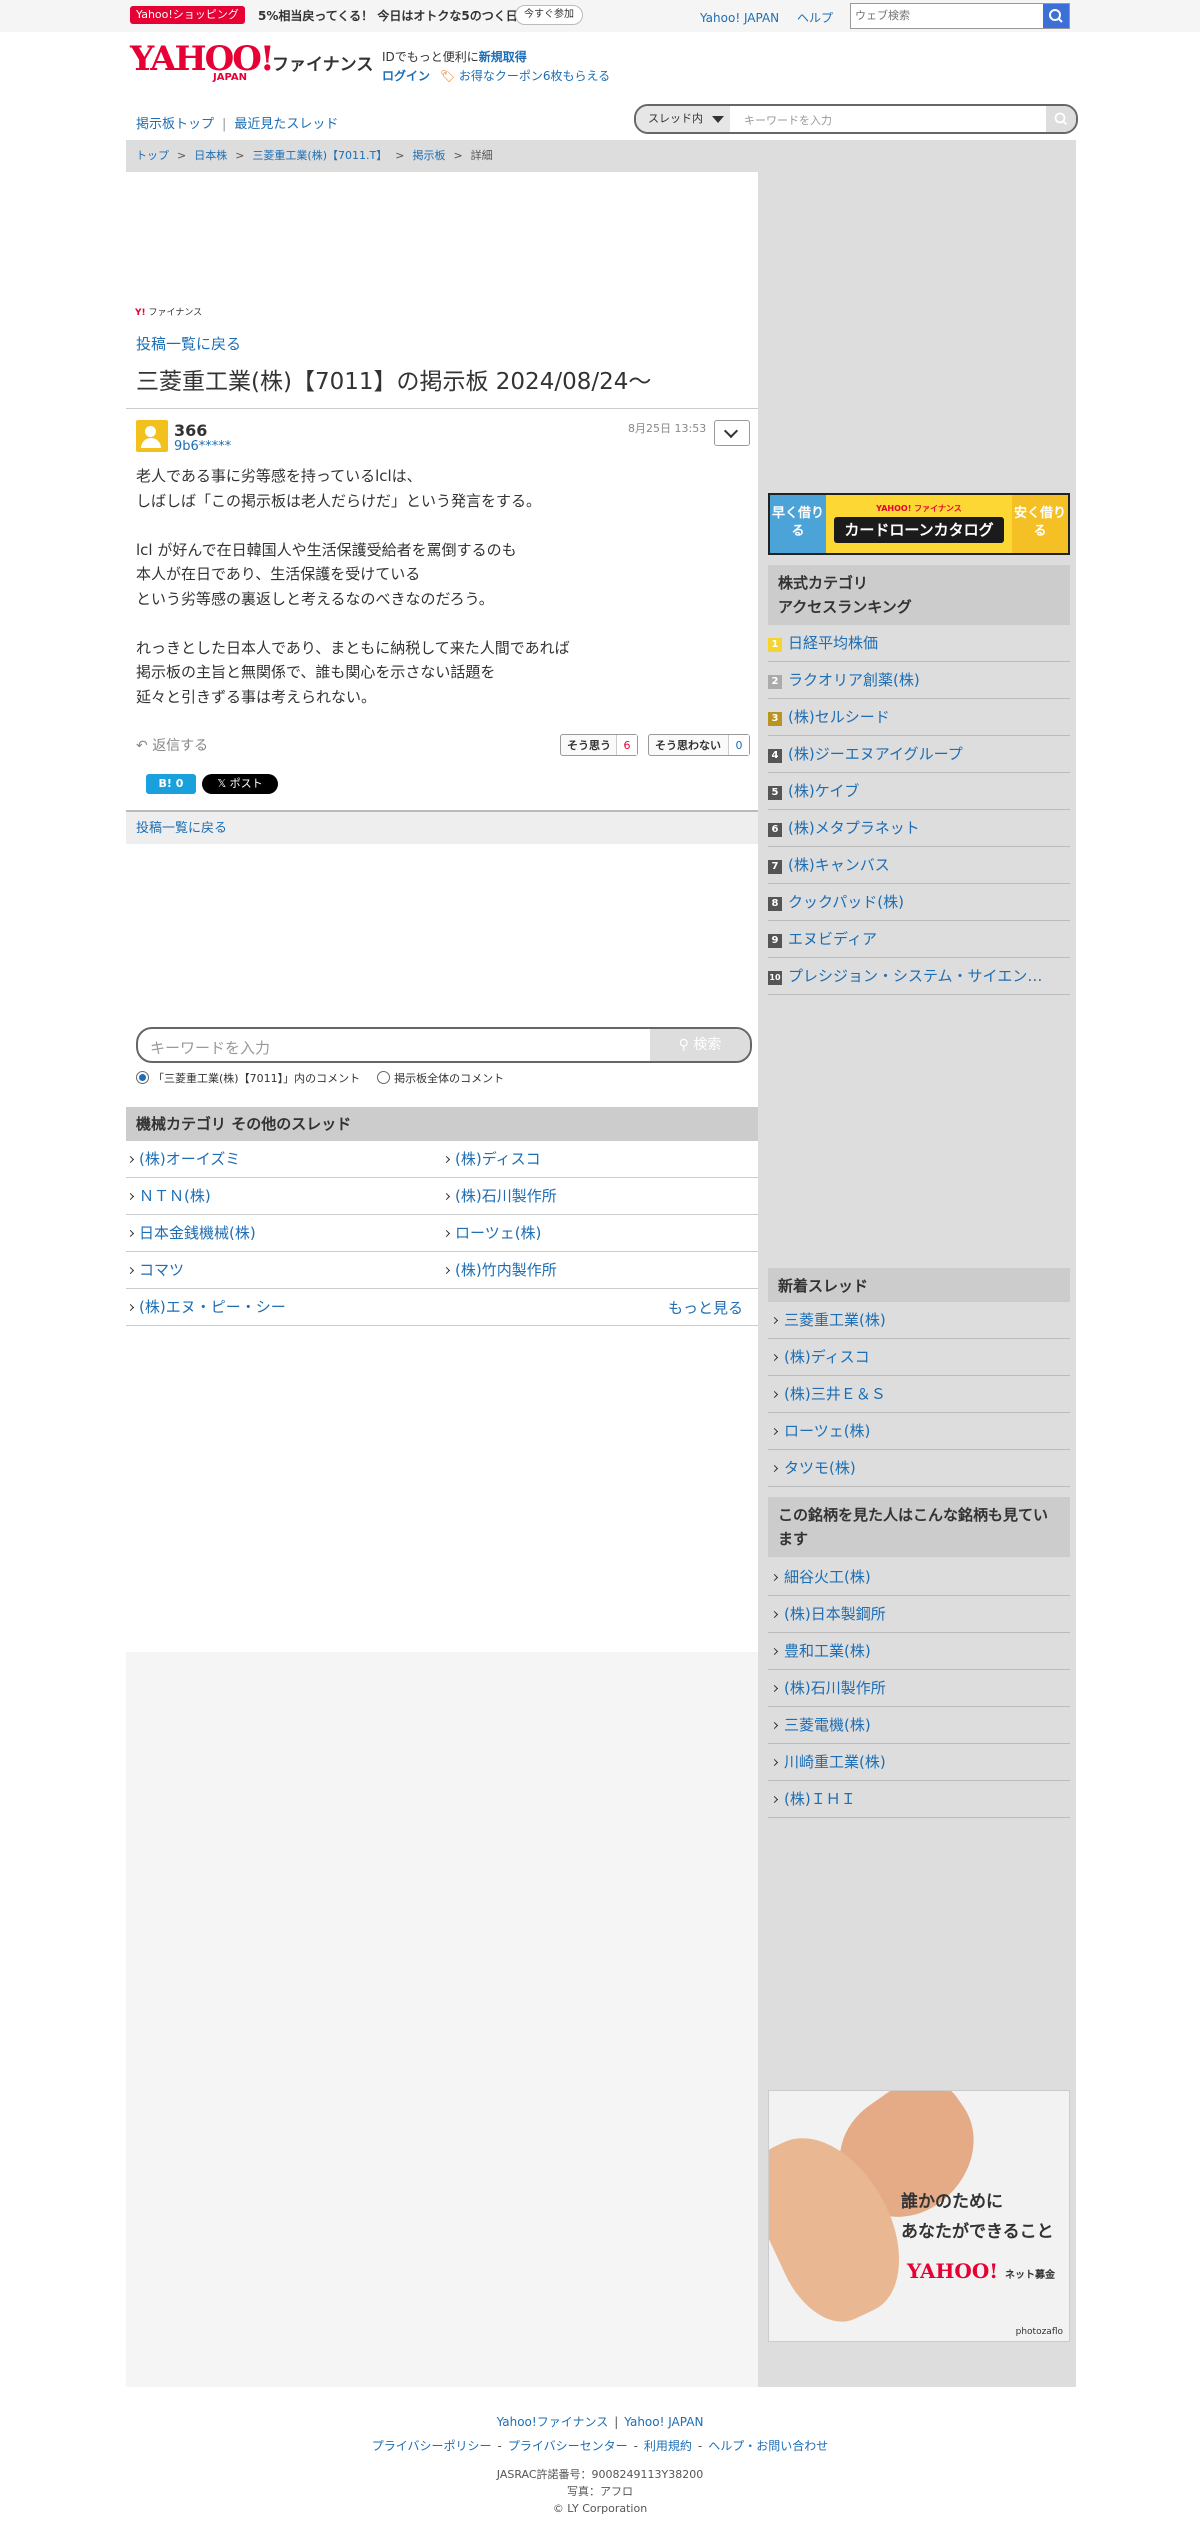  What do you see at coordinates (384, 1077) in the screenshot?
I see `radio-all` at bounding box center [384, 1077].